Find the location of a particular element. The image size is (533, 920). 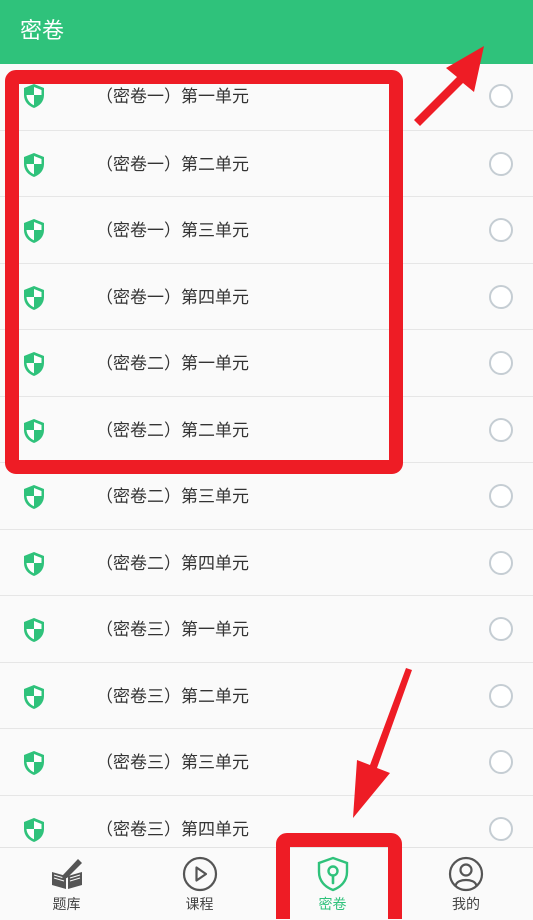

list-item-label: （密卷三）第二单元 is located at coordinates (172, 696).